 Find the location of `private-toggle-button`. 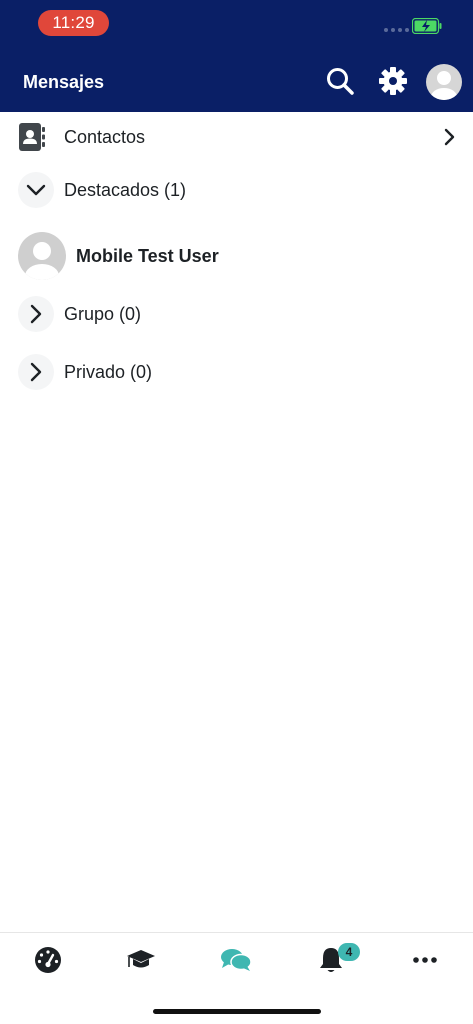

private-toggle-button is located at coordinates (36, 372).